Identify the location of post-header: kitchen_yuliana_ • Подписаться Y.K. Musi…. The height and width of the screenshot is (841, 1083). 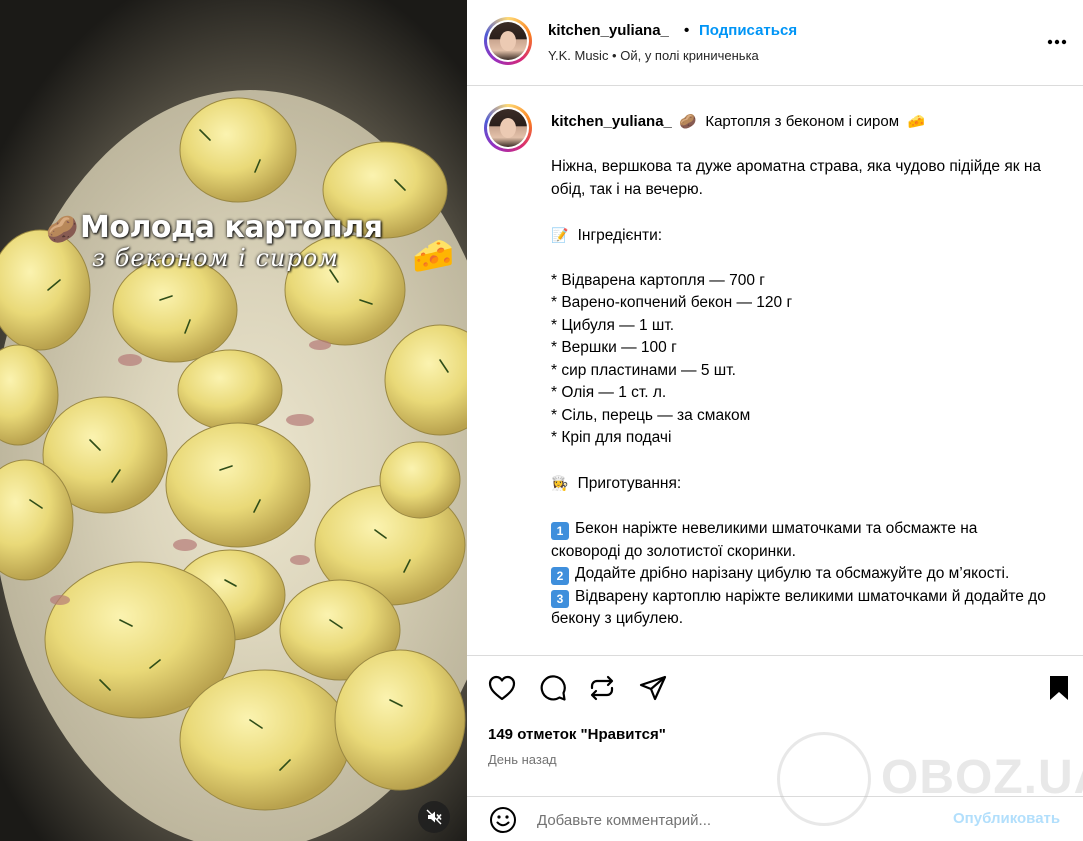
(775, 43).